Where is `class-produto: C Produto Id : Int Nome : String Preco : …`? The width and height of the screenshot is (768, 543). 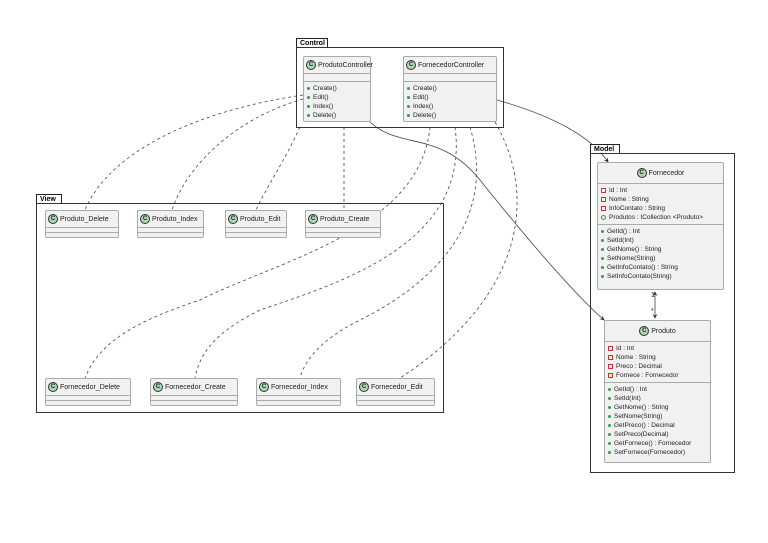 class-produto: C Produto Id : Int Nome : String Preco : … is located at coordinates (657, 391).